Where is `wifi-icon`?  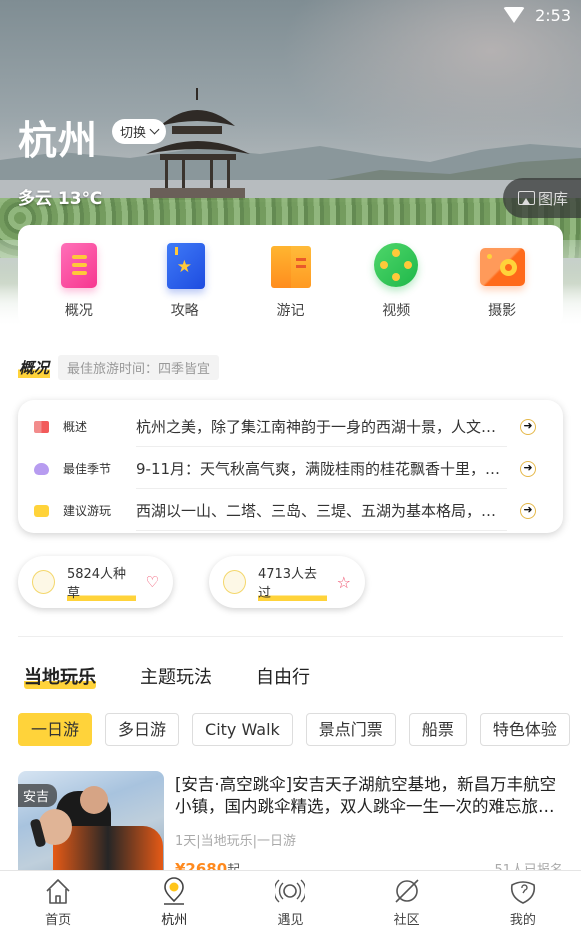 wifi-icon is located at coordinates (514, 15).